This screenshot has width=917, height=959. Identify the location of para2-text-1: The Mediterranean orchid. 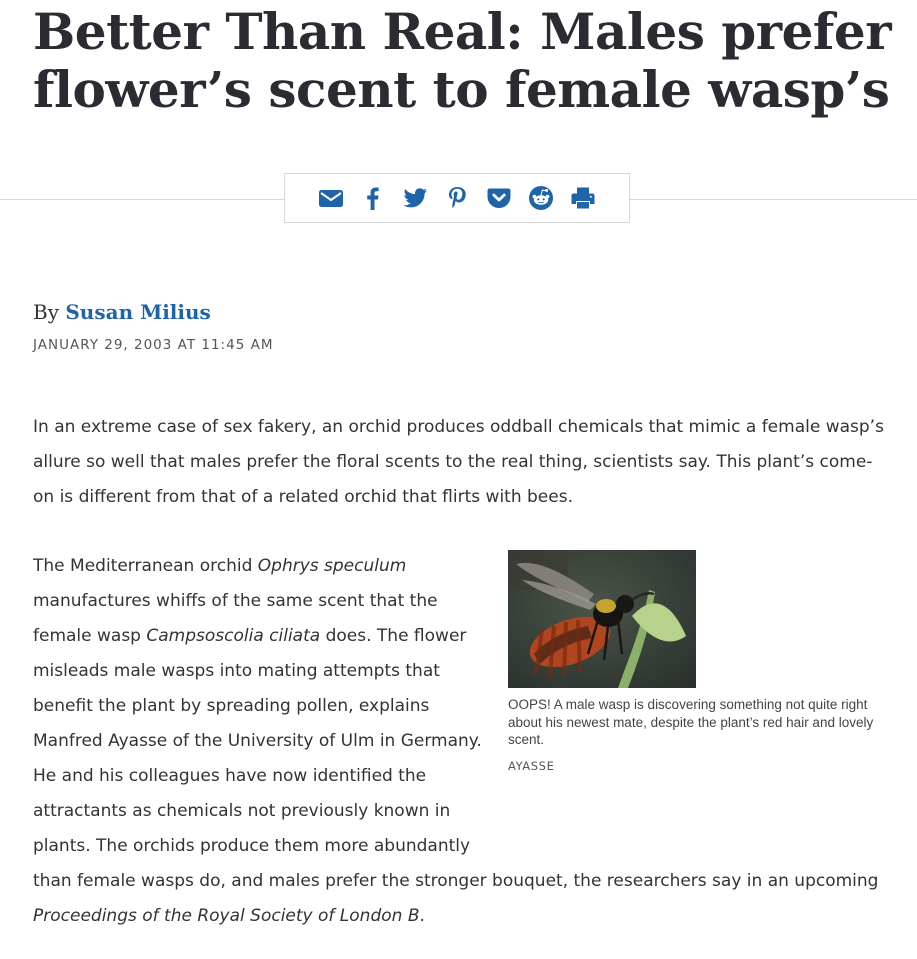
(145, 566).